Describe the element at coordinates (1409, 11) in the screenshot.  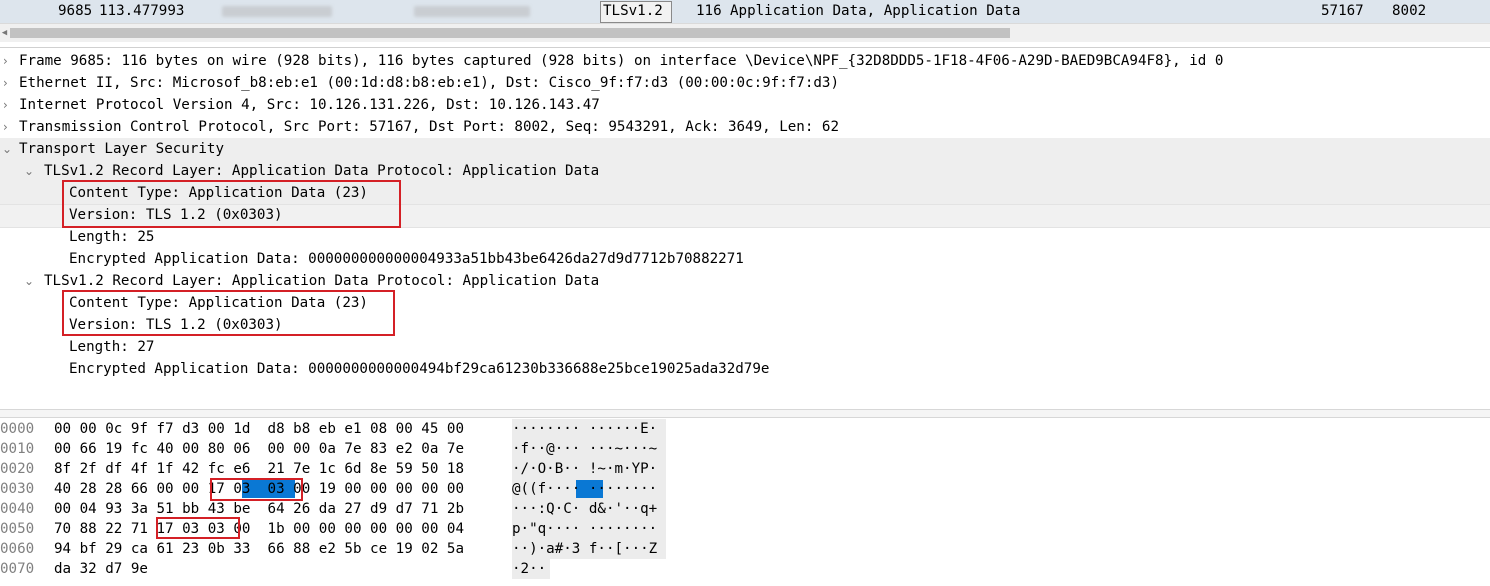
I see `packet-dst-port: 8002` at that location.